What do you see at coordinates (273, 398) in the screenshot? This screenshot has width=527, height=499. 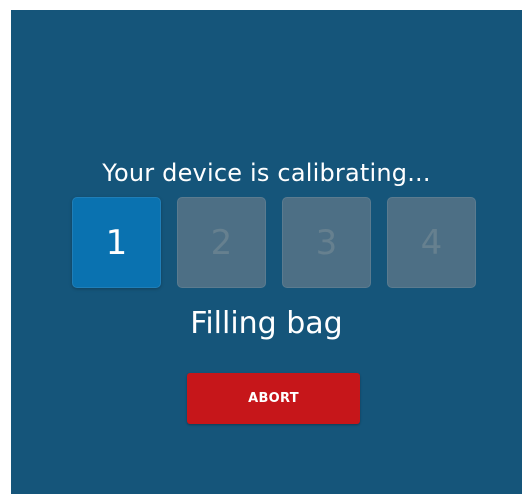 I see `abort-button: ABORT` at bounding box center [273, 398].